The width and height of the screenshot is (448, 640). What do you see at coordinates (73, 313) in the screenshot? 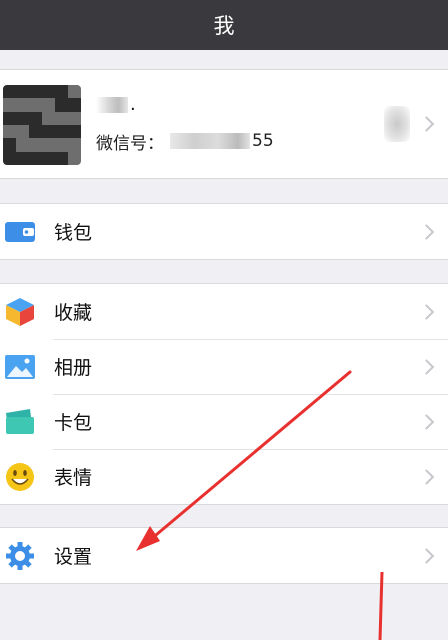
I see `menu-item-label: 收藏` at bounding box center [73, 313].